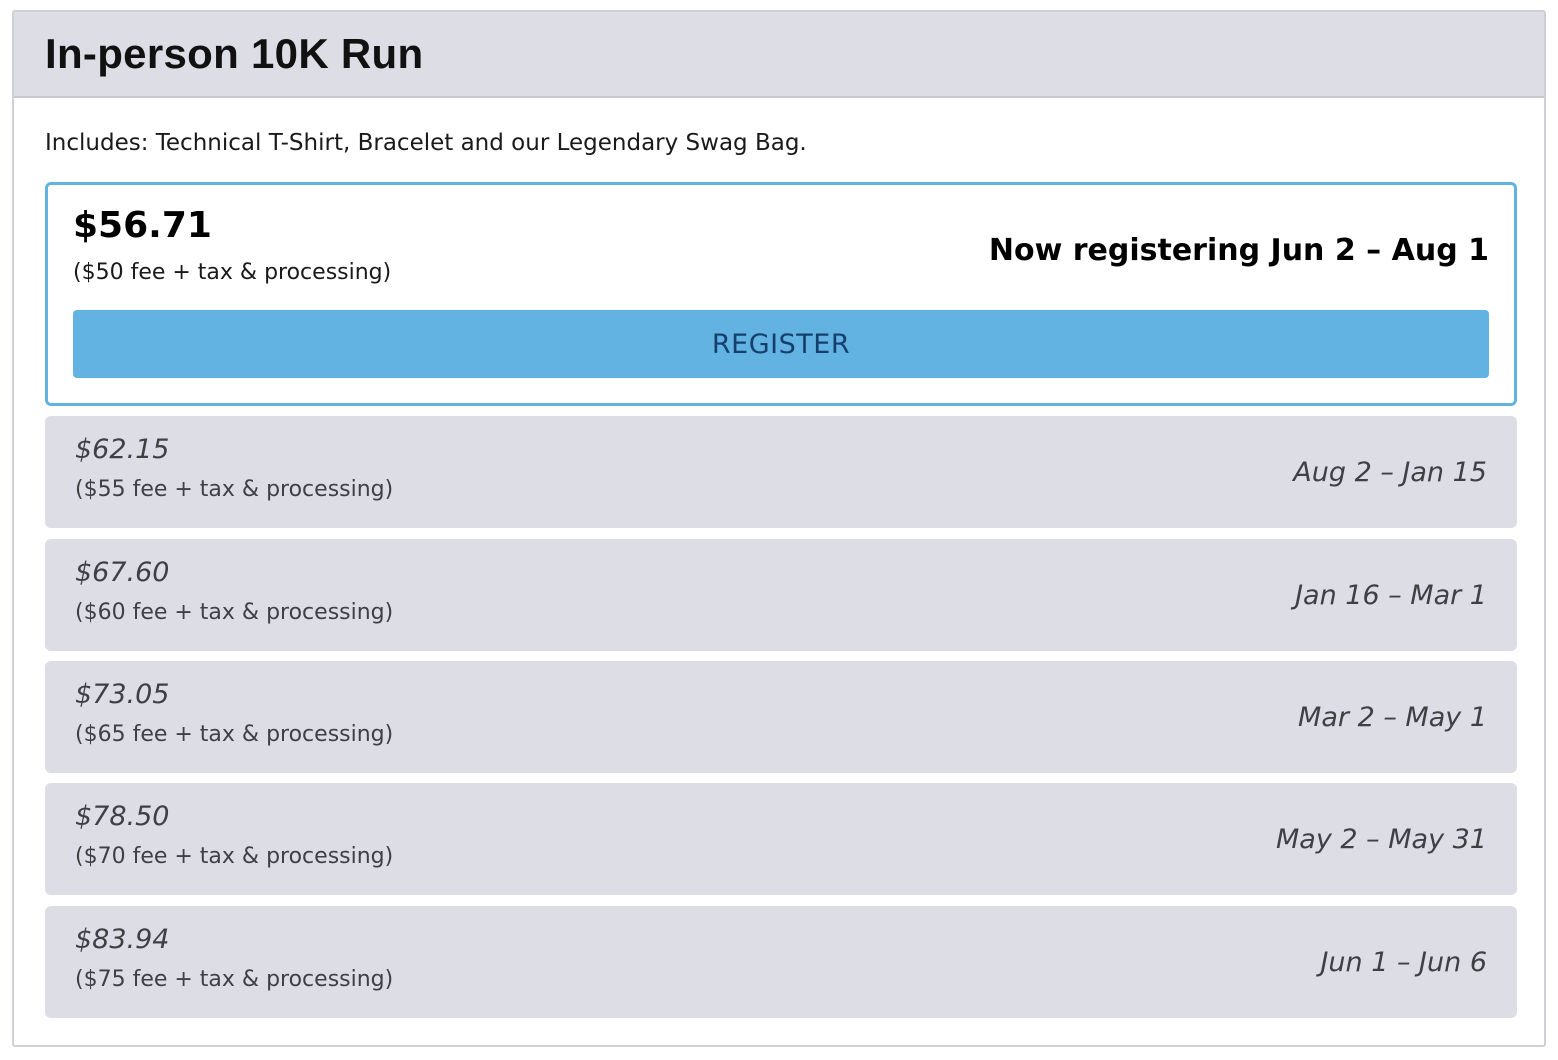 This screenshot has width=1558, height=1060. Describe the element at coordinates (142, 225) in the screenshot. I see `active-price: $56.71` at that location.